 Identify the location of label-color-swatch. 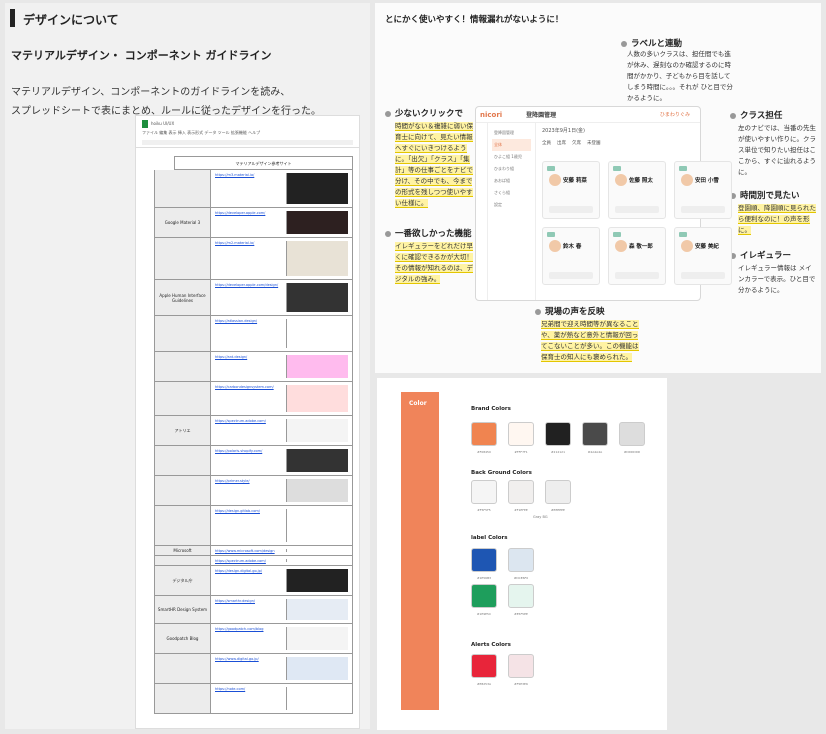
(521, 596).